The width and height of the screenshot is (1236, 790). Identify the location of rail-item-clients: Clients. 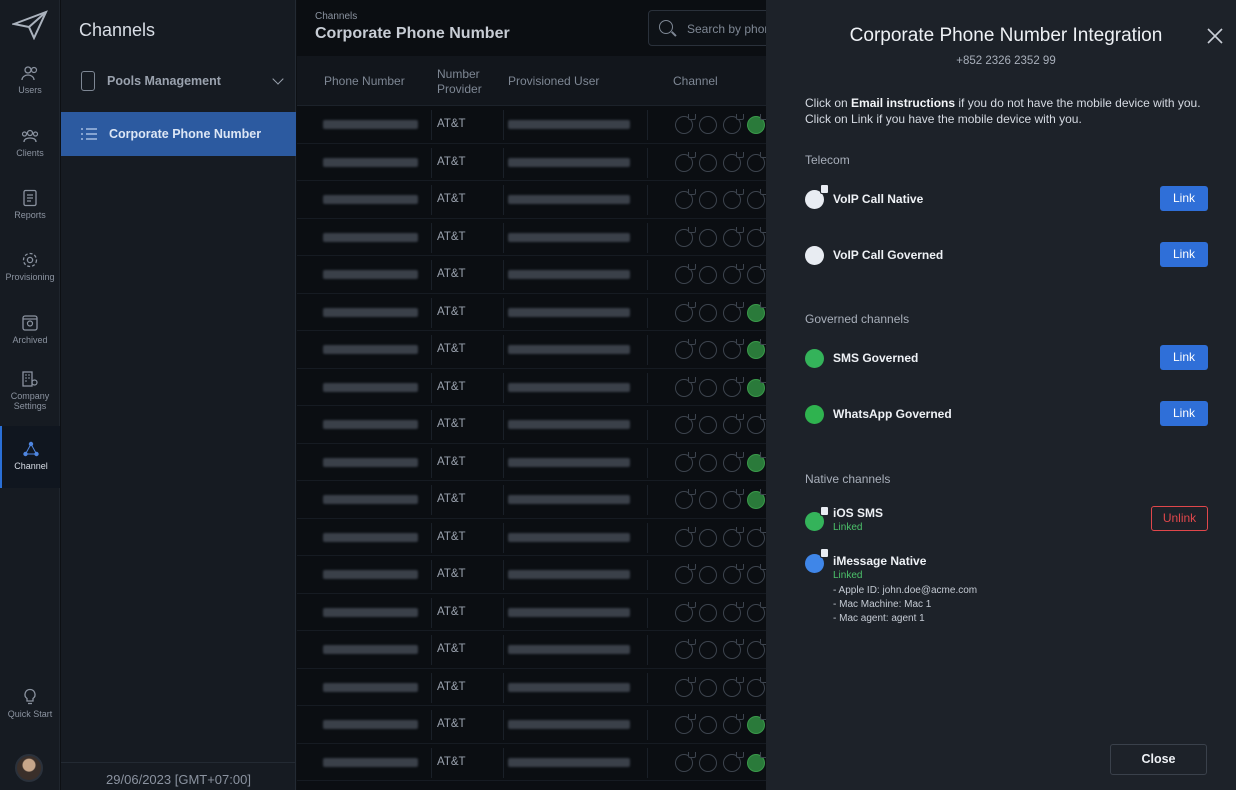
(30, 142).